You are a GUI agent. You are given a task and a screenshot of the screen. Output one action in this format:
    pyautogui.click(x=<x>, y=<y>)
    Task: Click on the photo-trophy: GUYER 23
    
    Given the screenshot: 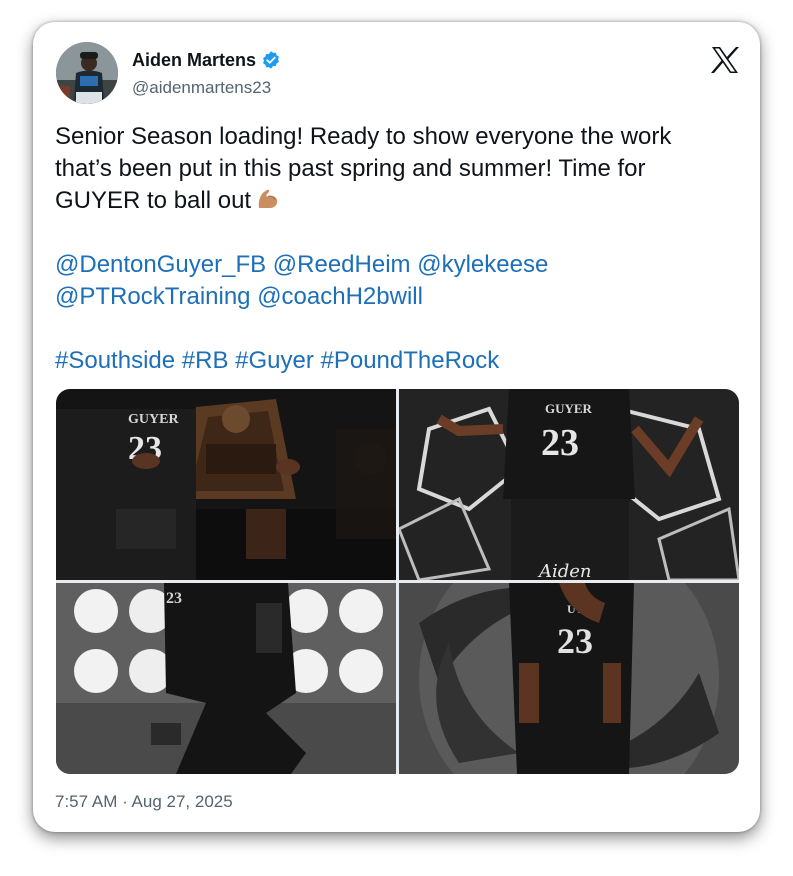 What is the action you would take?
    pyautogui.click(x=226, y=484)
    